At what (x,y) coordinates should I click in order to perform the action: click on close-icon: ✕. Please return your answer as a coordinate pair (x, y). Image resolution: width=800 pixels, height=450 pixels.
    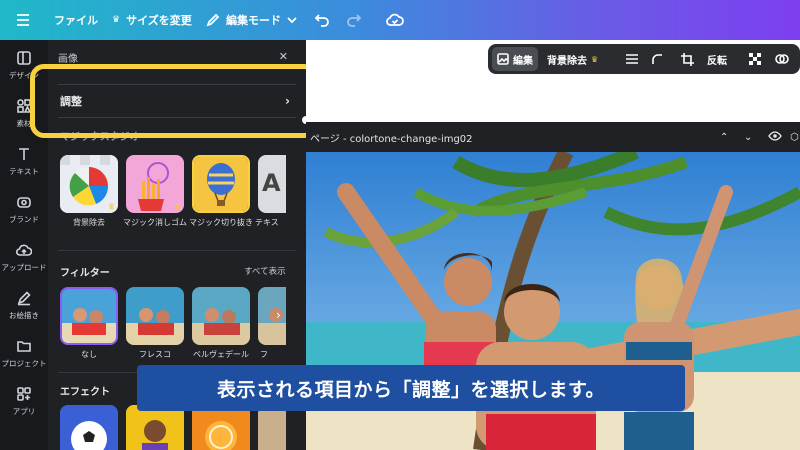
    Looking at the image, I should click on (283, 56).